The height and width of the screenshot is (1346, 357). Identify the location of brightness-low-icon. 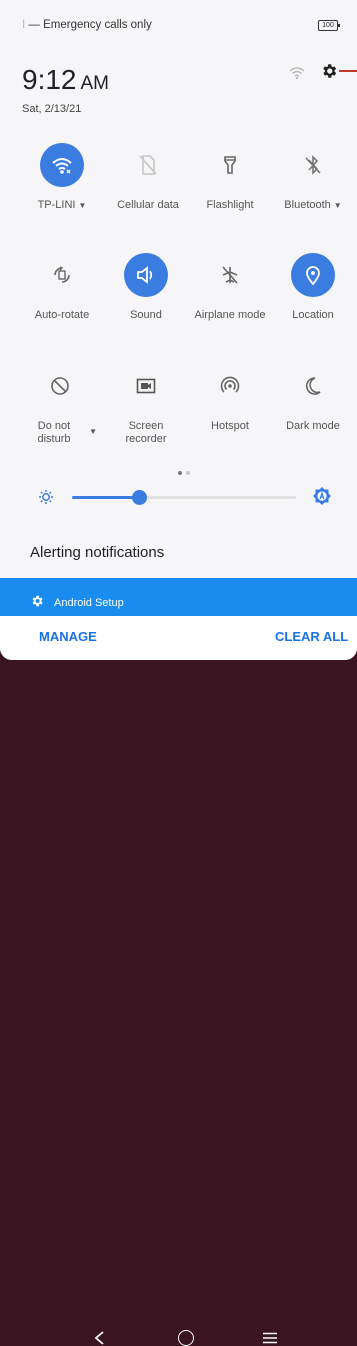
(46, 497).